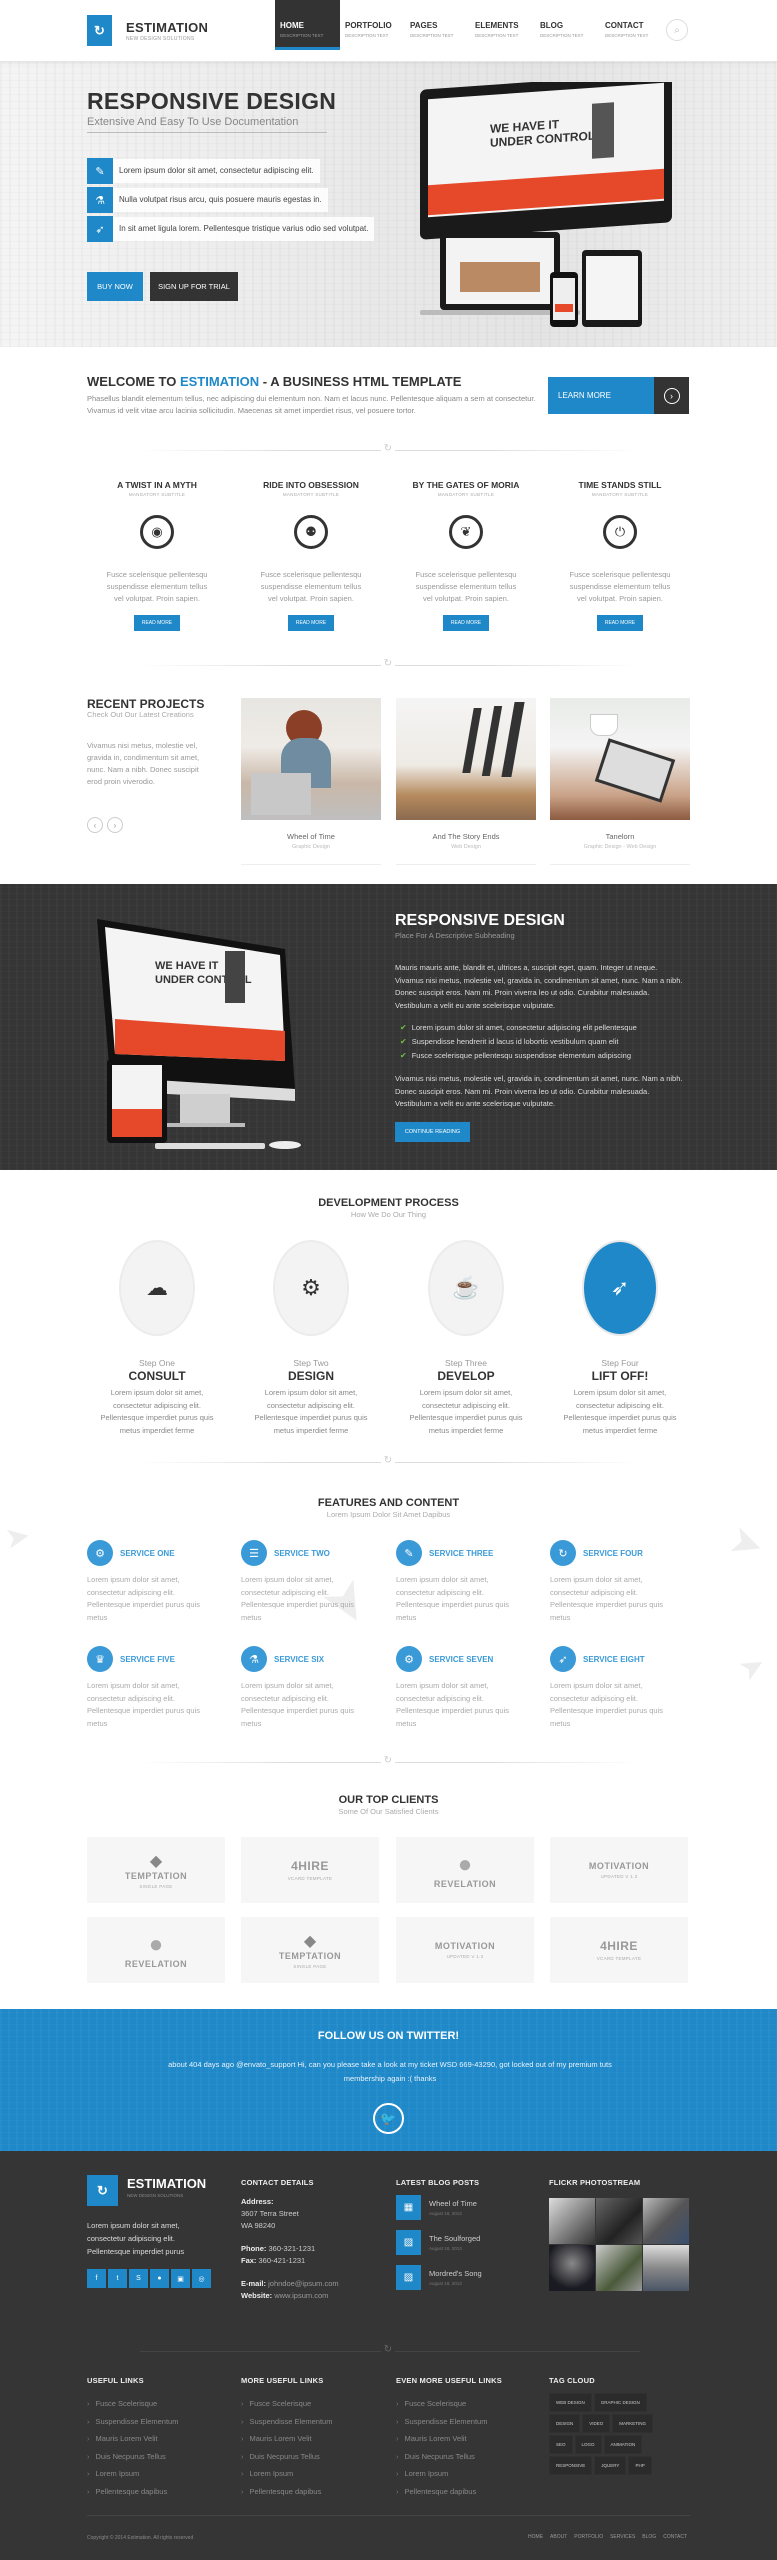 The width and height of the screenshot is (777, 2560). I want to click on tag: ANIMATION, so click(623, 2444).